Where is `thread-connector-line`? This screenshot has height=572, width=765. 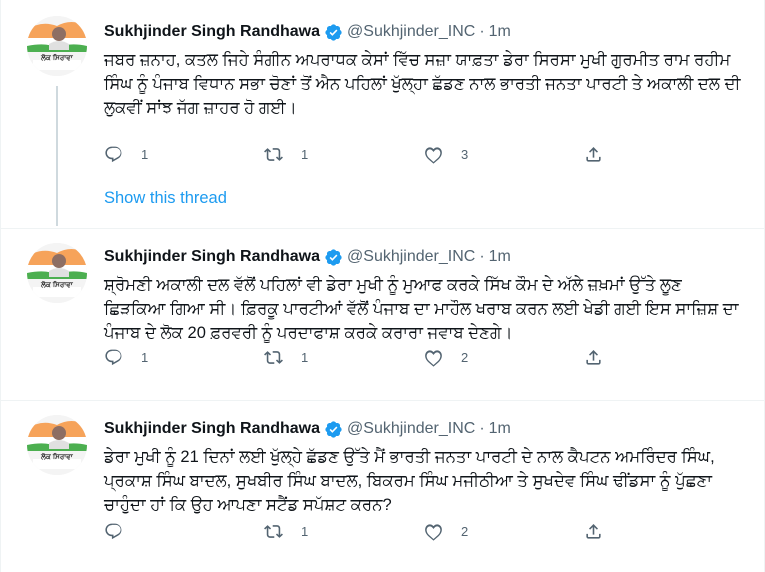
thread-connector-line is located at coordinates (57, 156).